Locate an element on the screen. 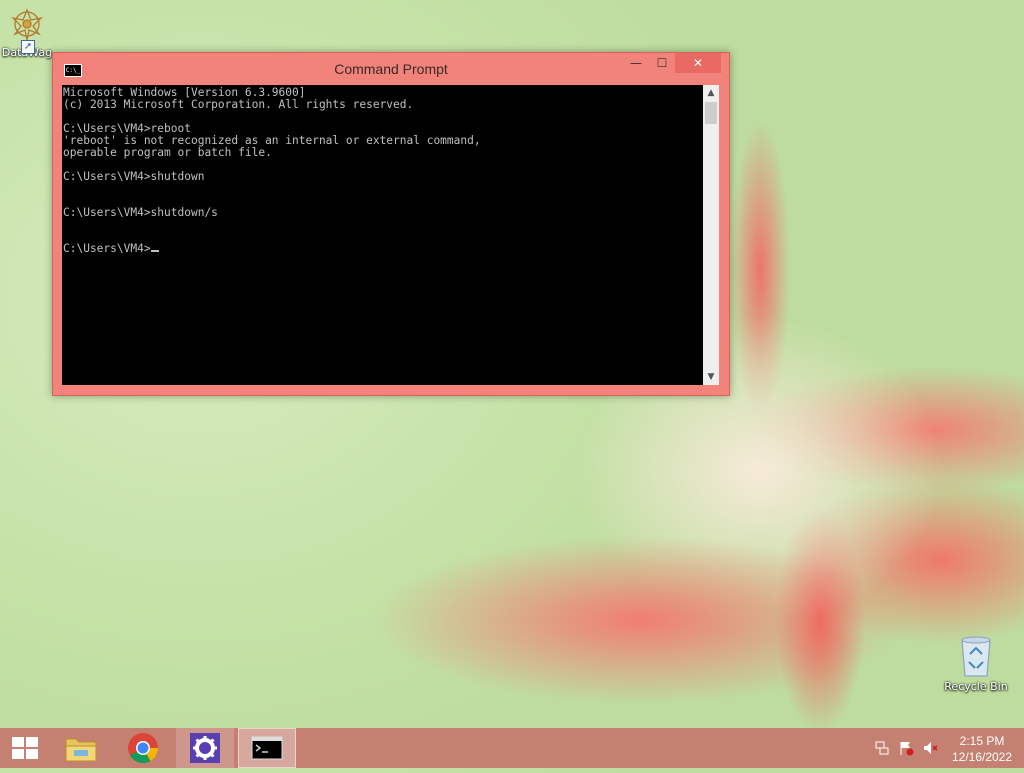  network-icon is located at coordinates (882, 748).